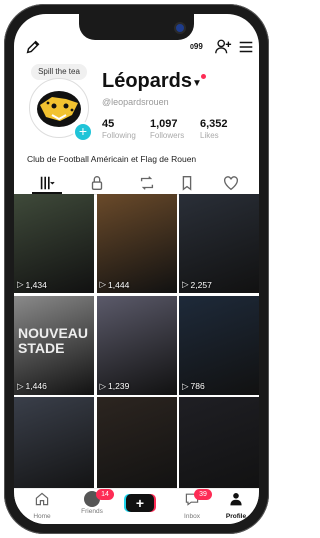 The image size is (320, 538). I want to click on stat-value: 1,097, so click(164, 124).